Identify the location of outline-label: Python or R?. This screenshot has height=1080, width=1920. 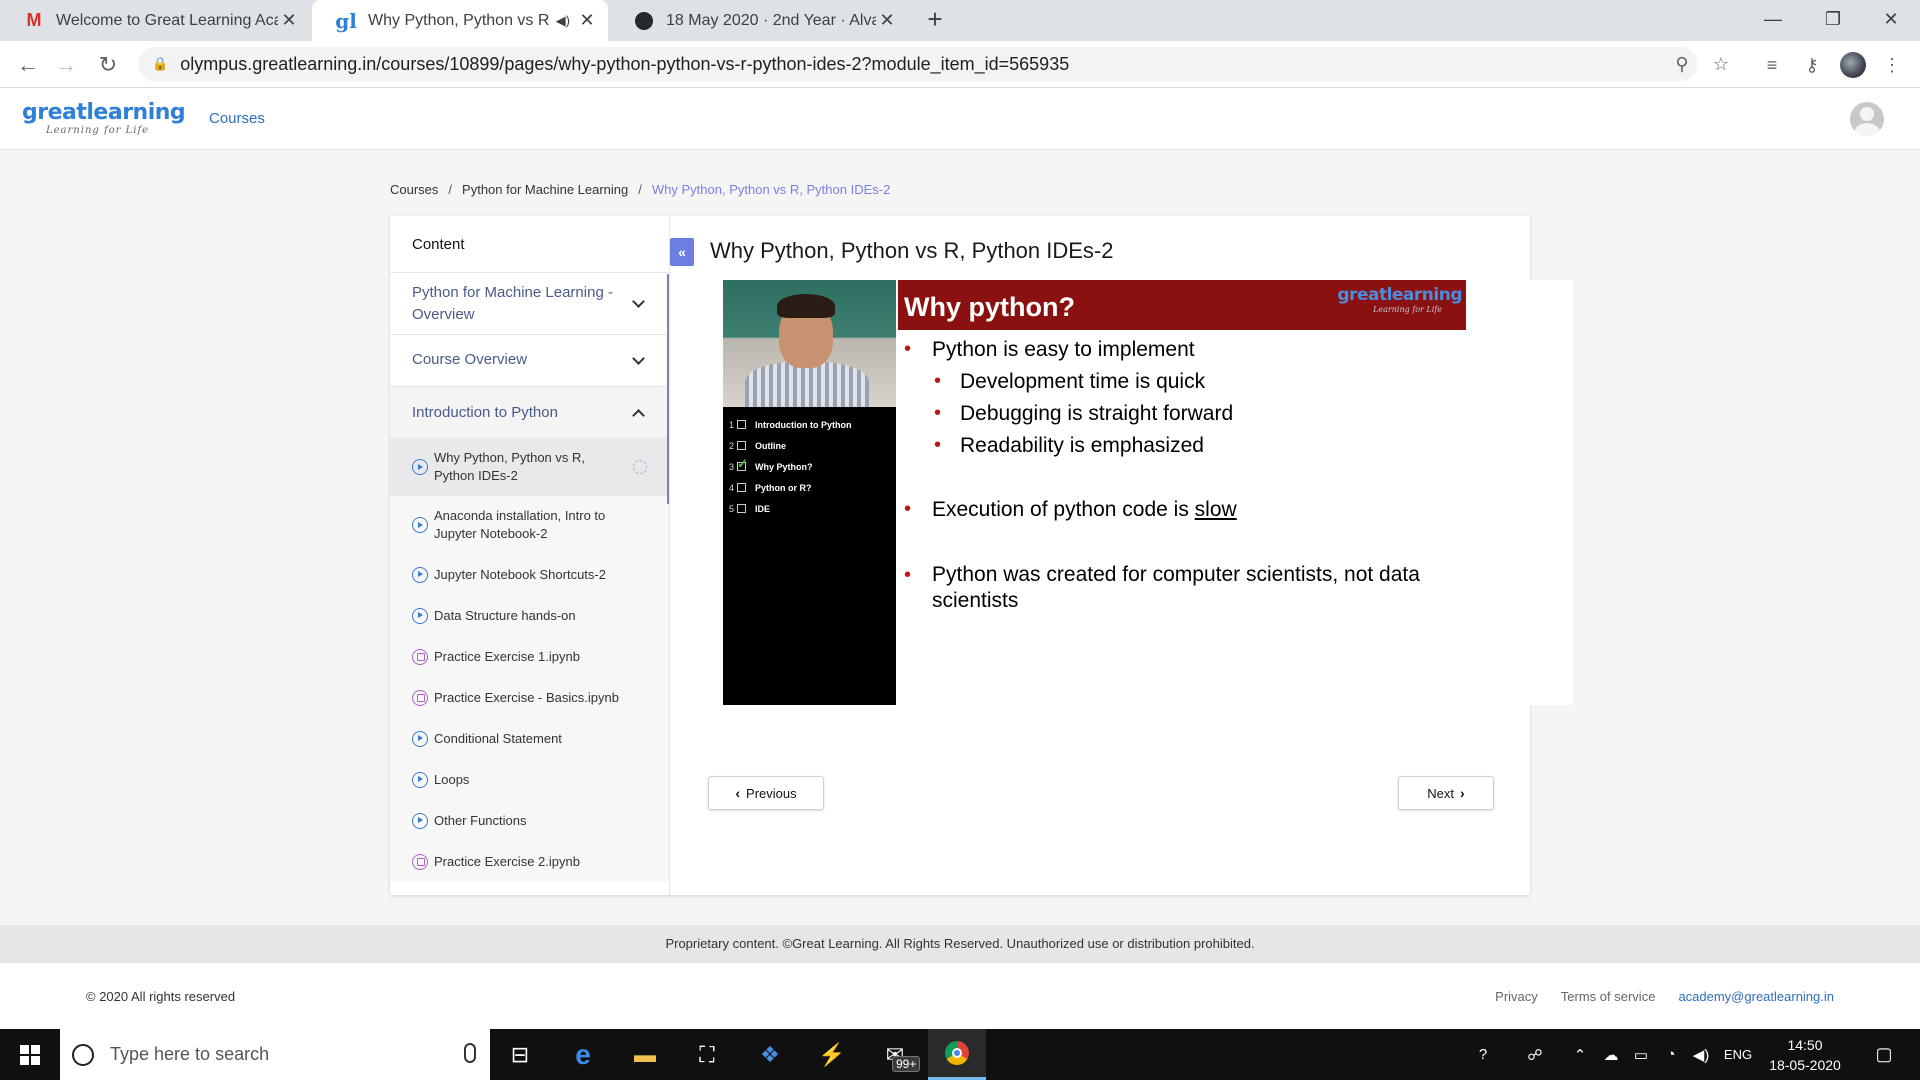
(783, 487).